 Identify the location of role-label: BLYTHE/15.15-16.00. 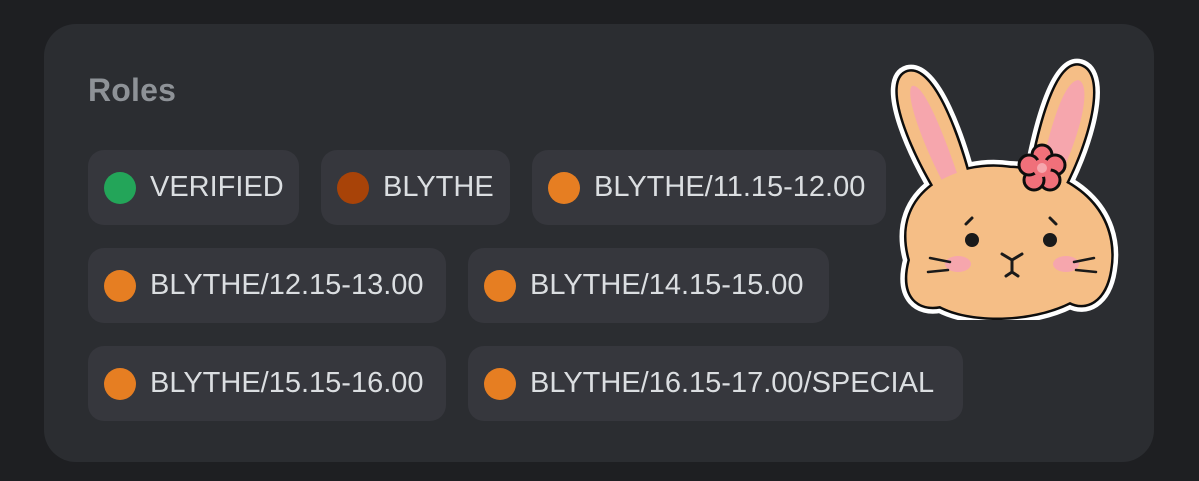
(287, 383).